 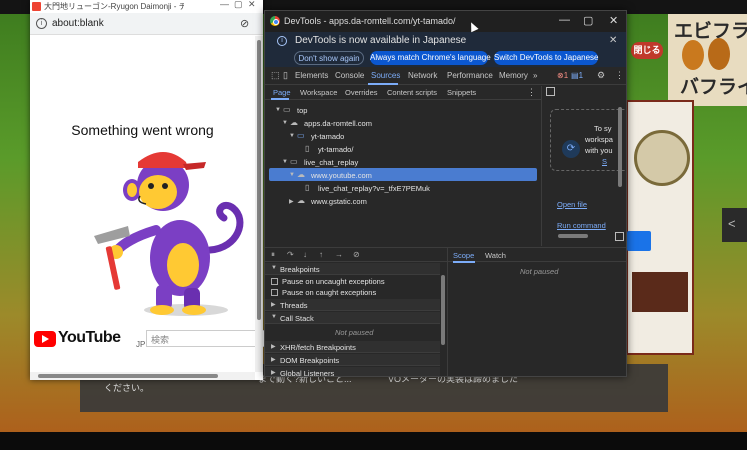 I want to click on toggle-sidebar-icon, so click(x=550, y=91).